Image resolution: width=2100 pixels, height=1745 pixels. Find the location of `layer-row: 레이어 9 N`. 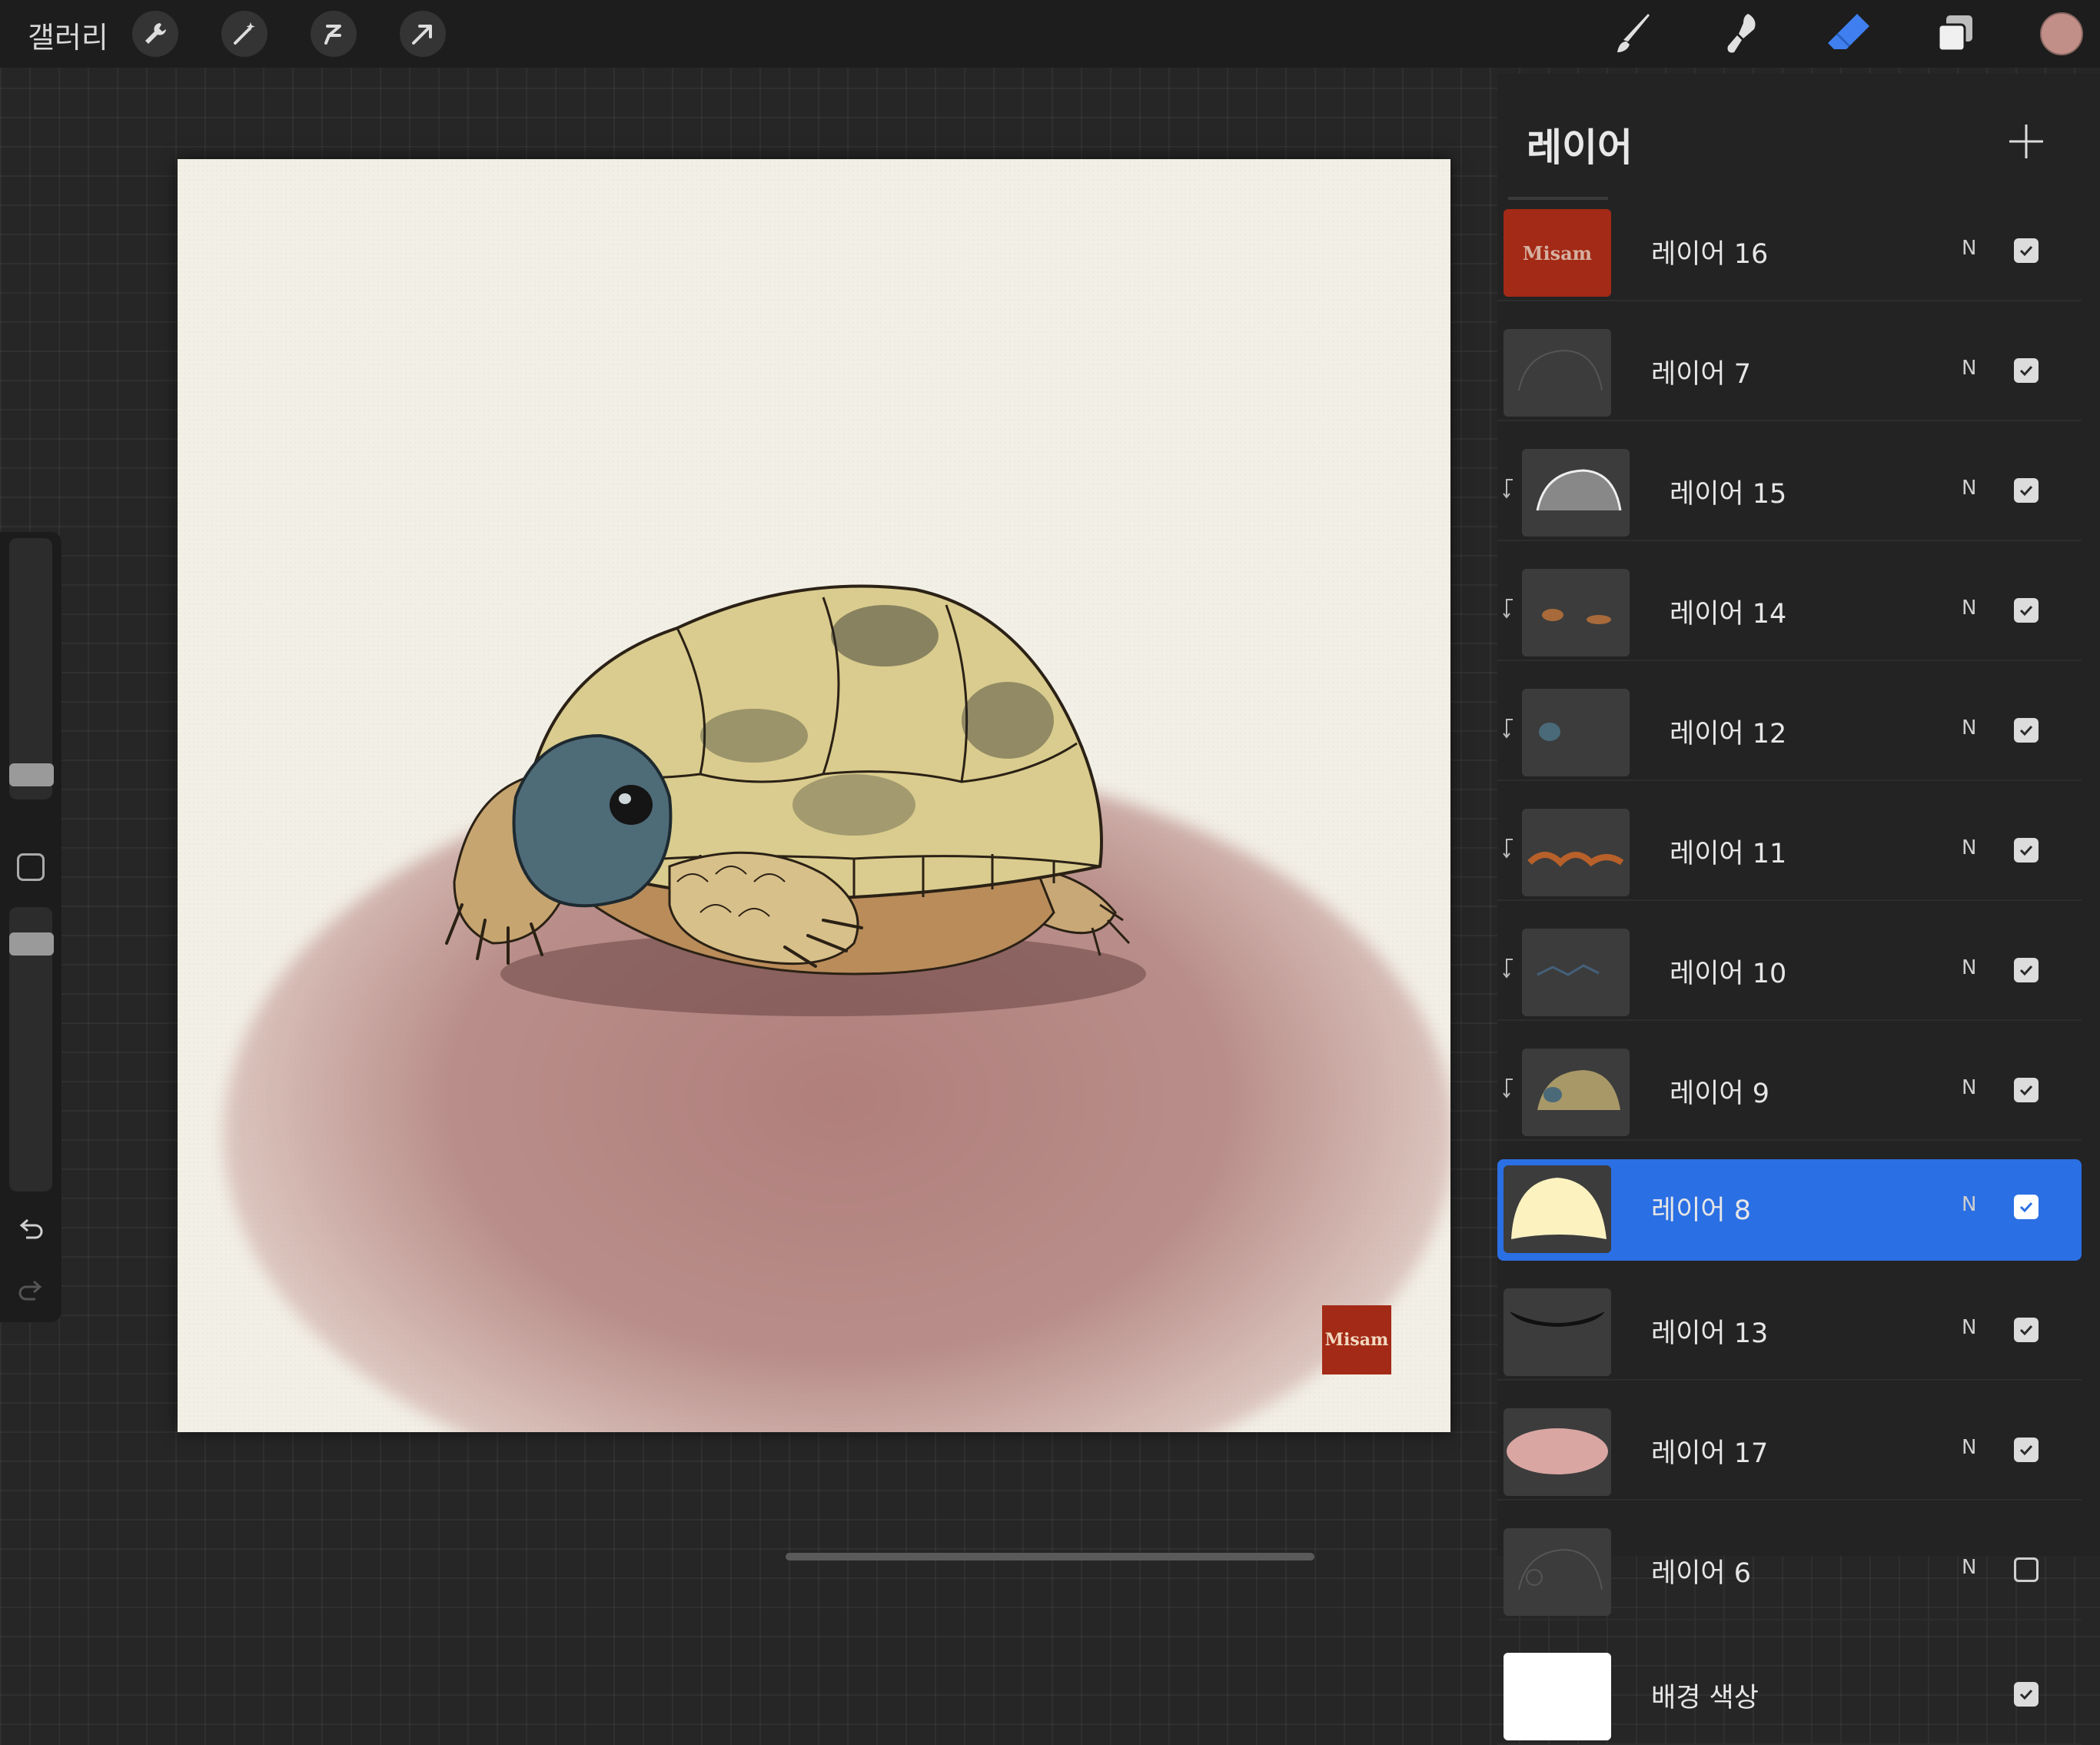

layer-row: 레이어 9 N is located at coordinates (1789, 1091).